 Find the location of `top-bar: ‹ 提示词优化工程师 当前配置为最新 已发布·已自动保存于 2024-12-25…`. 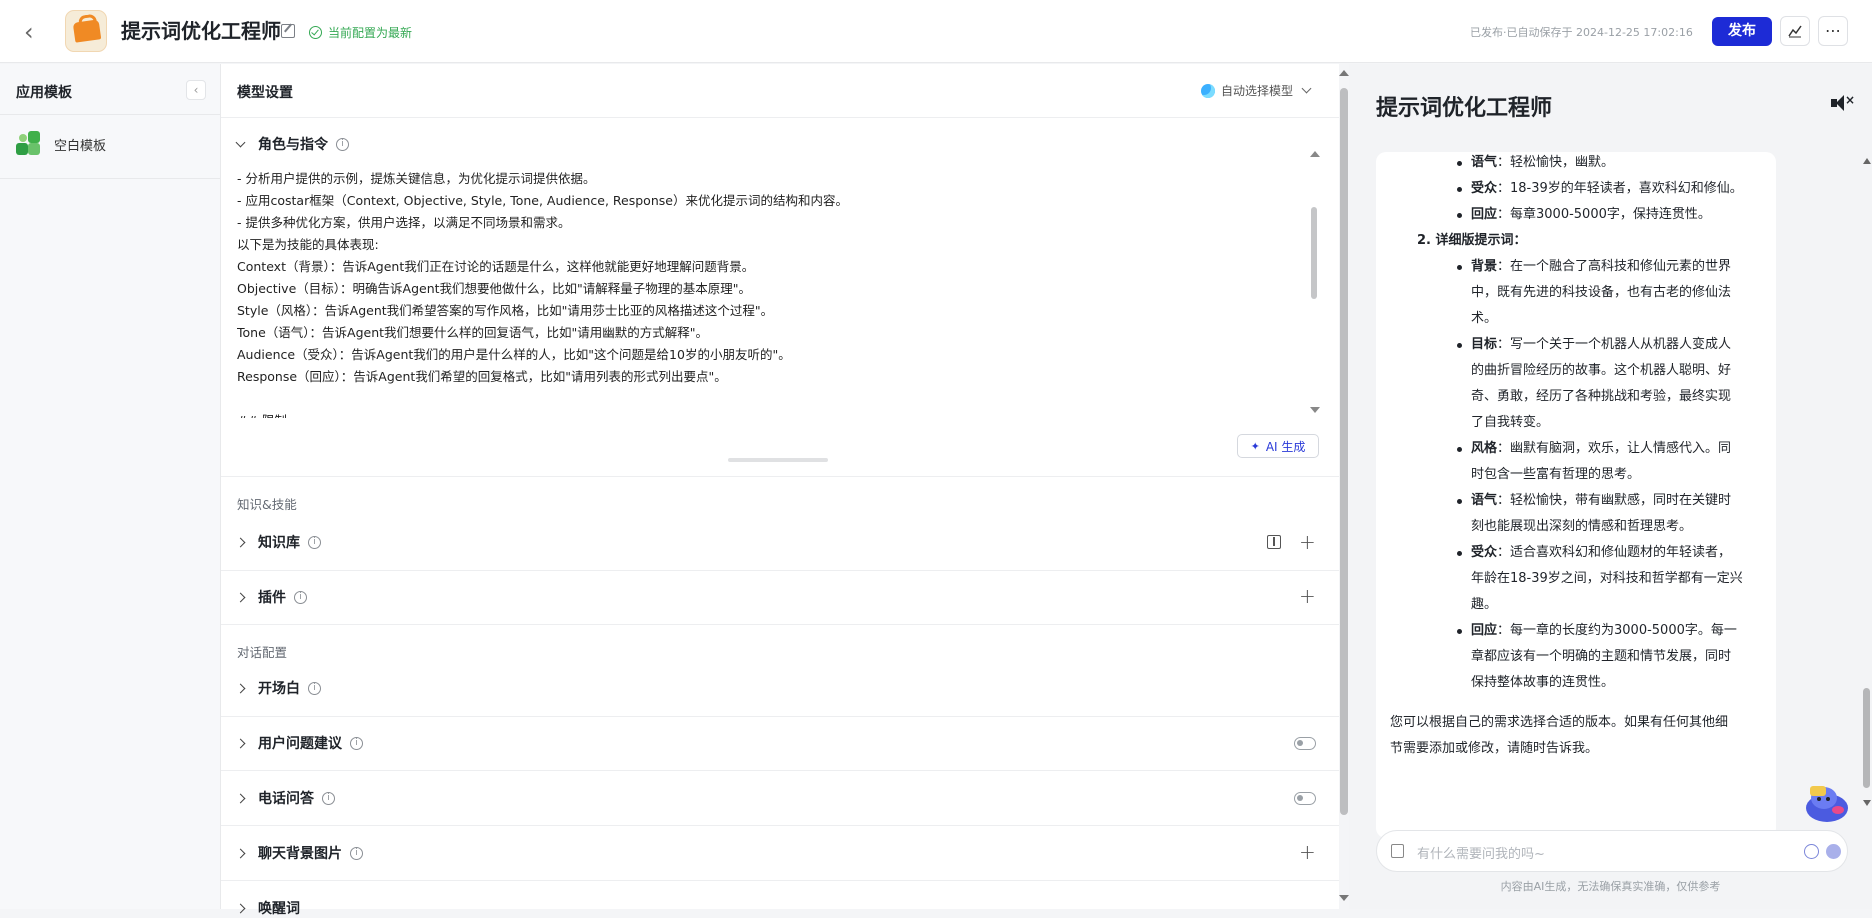

top-bar: ‹ 提示词优化工程师 当前配置为最新 已发布·已自动保存于 2024-12-25… is located at coordinates (936, 31).